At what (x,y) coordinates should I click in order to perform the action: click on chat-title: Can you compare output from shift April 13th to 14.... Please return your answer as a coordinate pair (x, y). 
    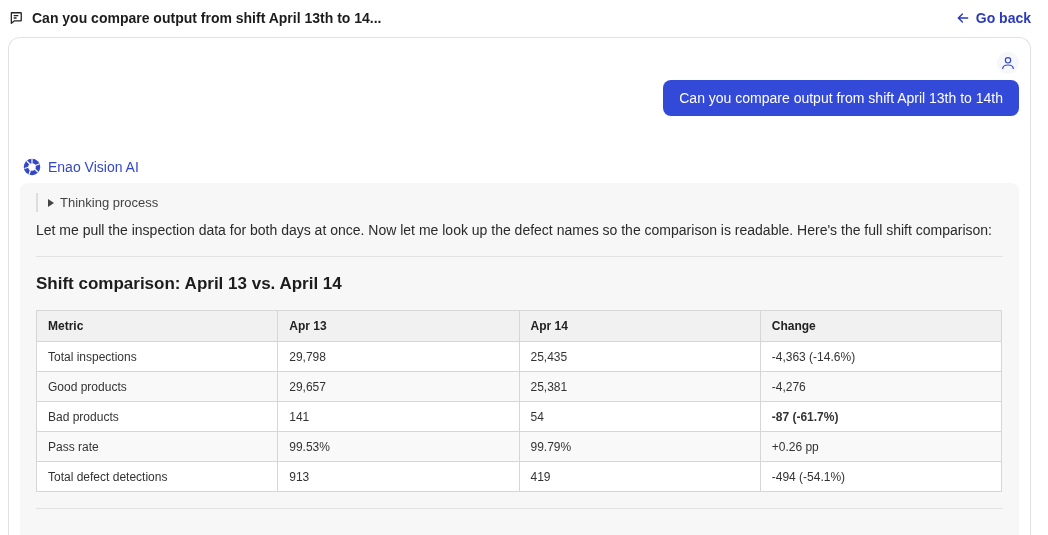
    Looking at the image, I should click on (207, 18).